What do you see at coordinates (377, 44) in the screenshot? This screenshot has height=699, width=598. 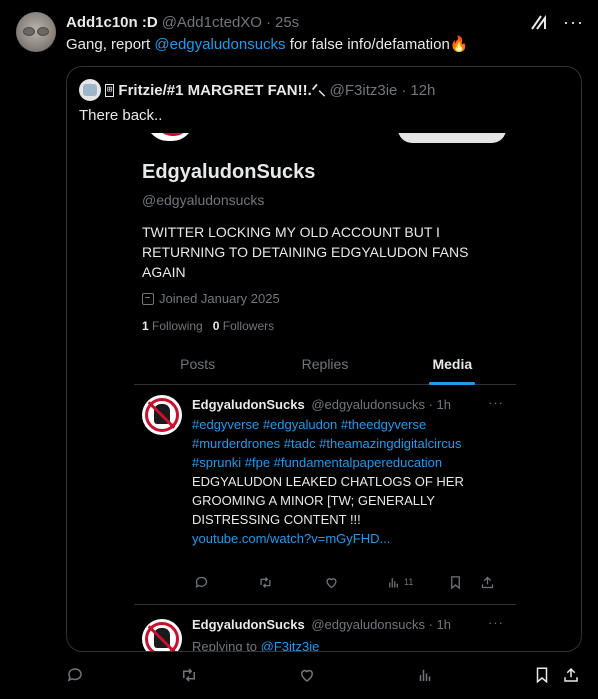 I see `tweet-text-part: for false info/defamation🔥` at bounding box center [377, 44].